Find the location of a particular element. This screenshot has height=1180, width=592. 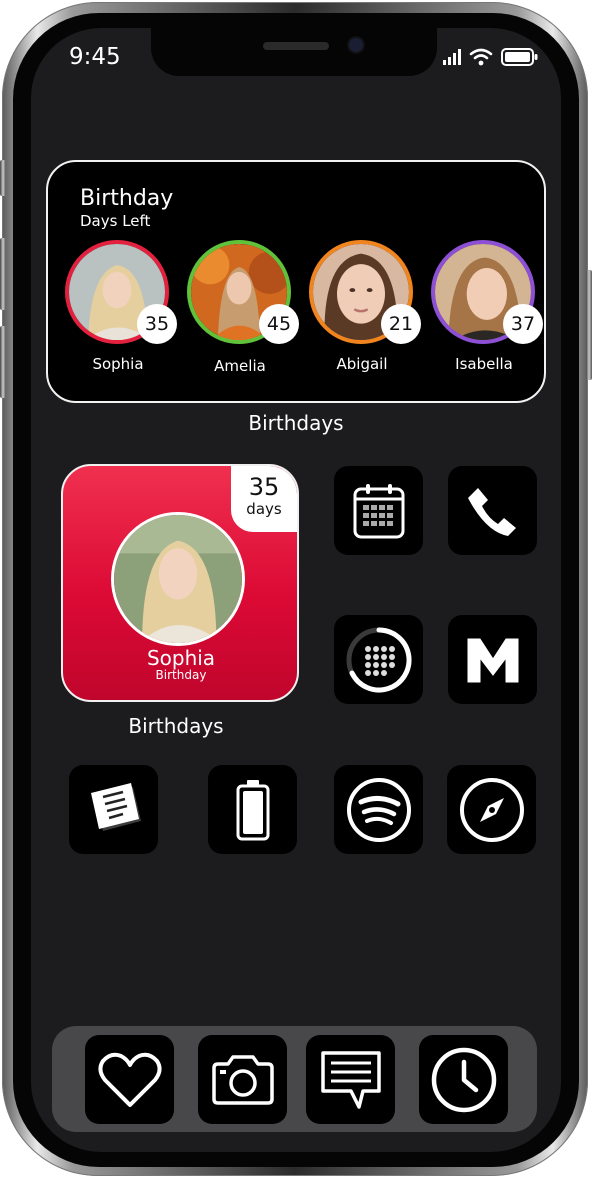

clock-app is located at coordinates (463, 1079).